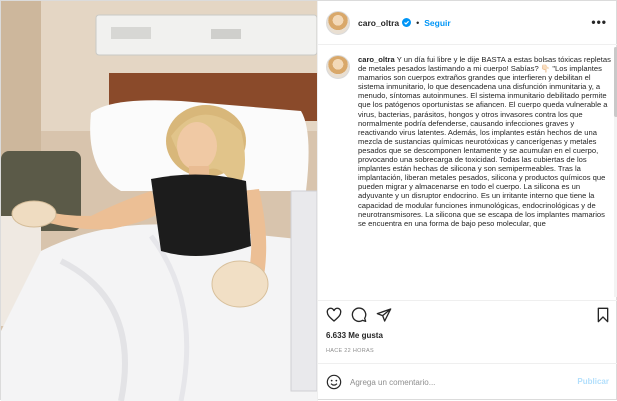  Describe the element at coordinates (460, 382) in the screenshot. I see `comment-input` at that location.